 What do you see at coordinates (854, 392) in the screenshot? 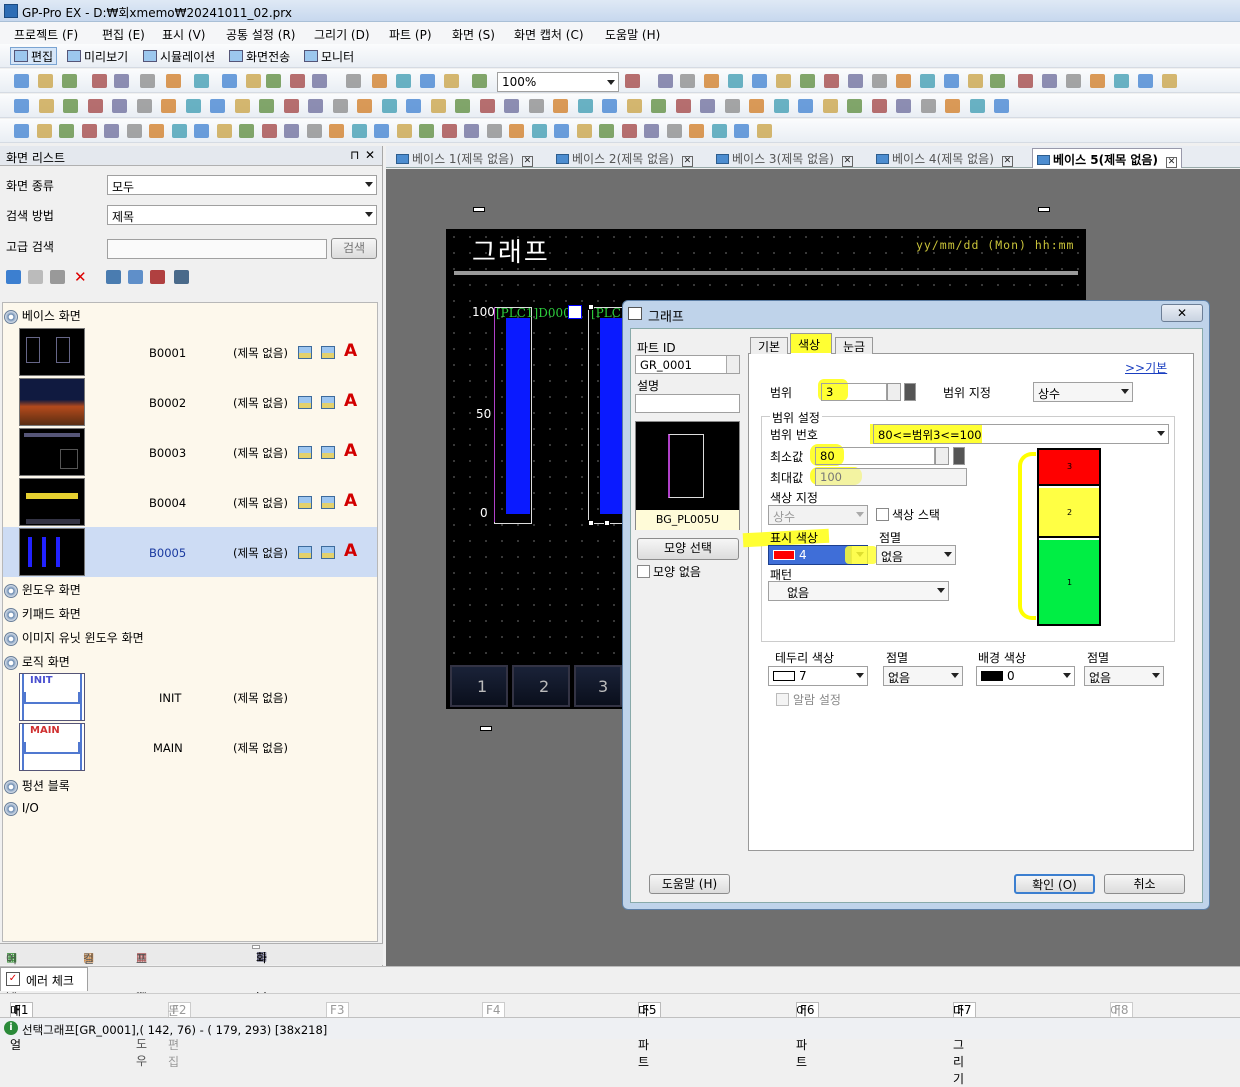
I see `range-input: 3` at bounding box center [854, 392].